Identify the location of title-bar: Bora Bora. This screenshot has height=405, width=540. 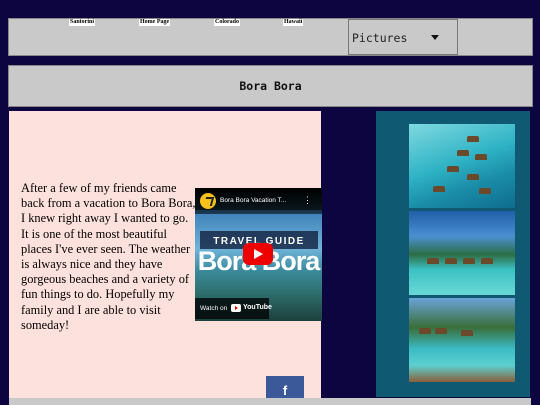
(270, 86).